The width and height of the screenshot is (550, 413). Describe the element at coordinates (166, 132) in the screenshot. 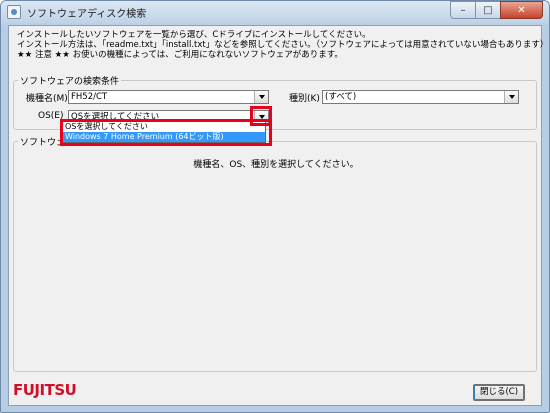

I see `dropdown-highlight-box` at that location.